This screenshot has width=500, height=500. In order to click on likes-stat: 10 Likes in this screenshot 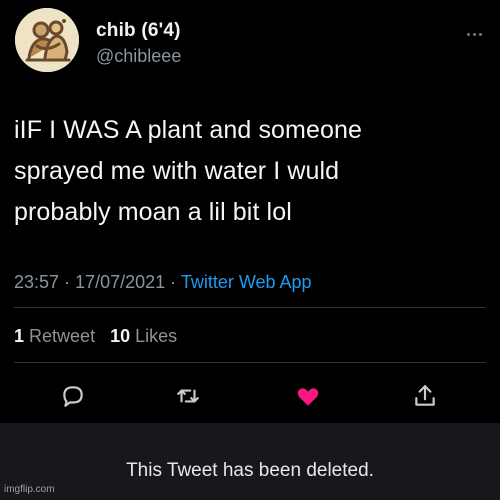, I will do `click(143, 336)`.